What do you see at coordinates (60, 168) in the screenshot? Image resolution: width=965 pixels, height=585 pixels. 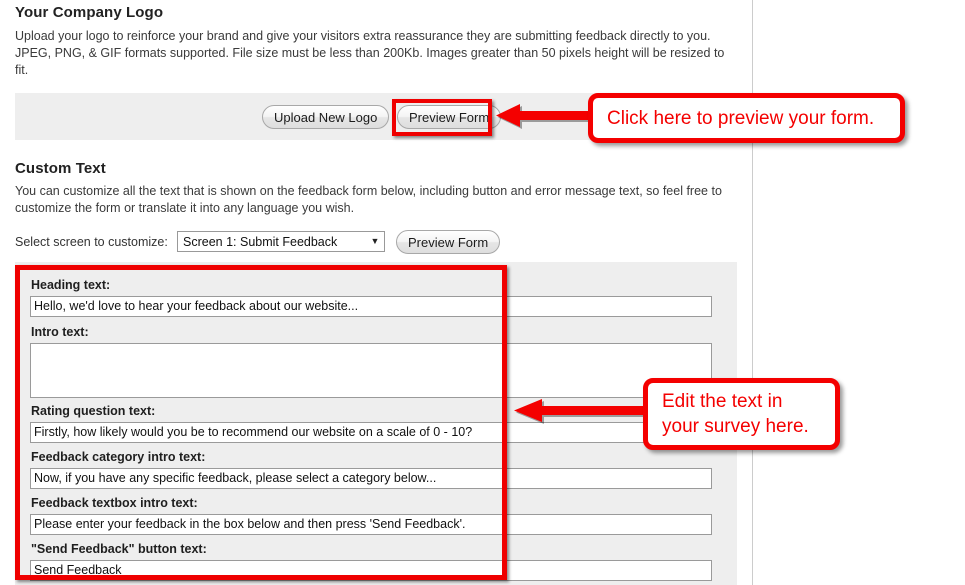 I see `custom-text-section-title: Custom Text` at bounding box center [60, 168].